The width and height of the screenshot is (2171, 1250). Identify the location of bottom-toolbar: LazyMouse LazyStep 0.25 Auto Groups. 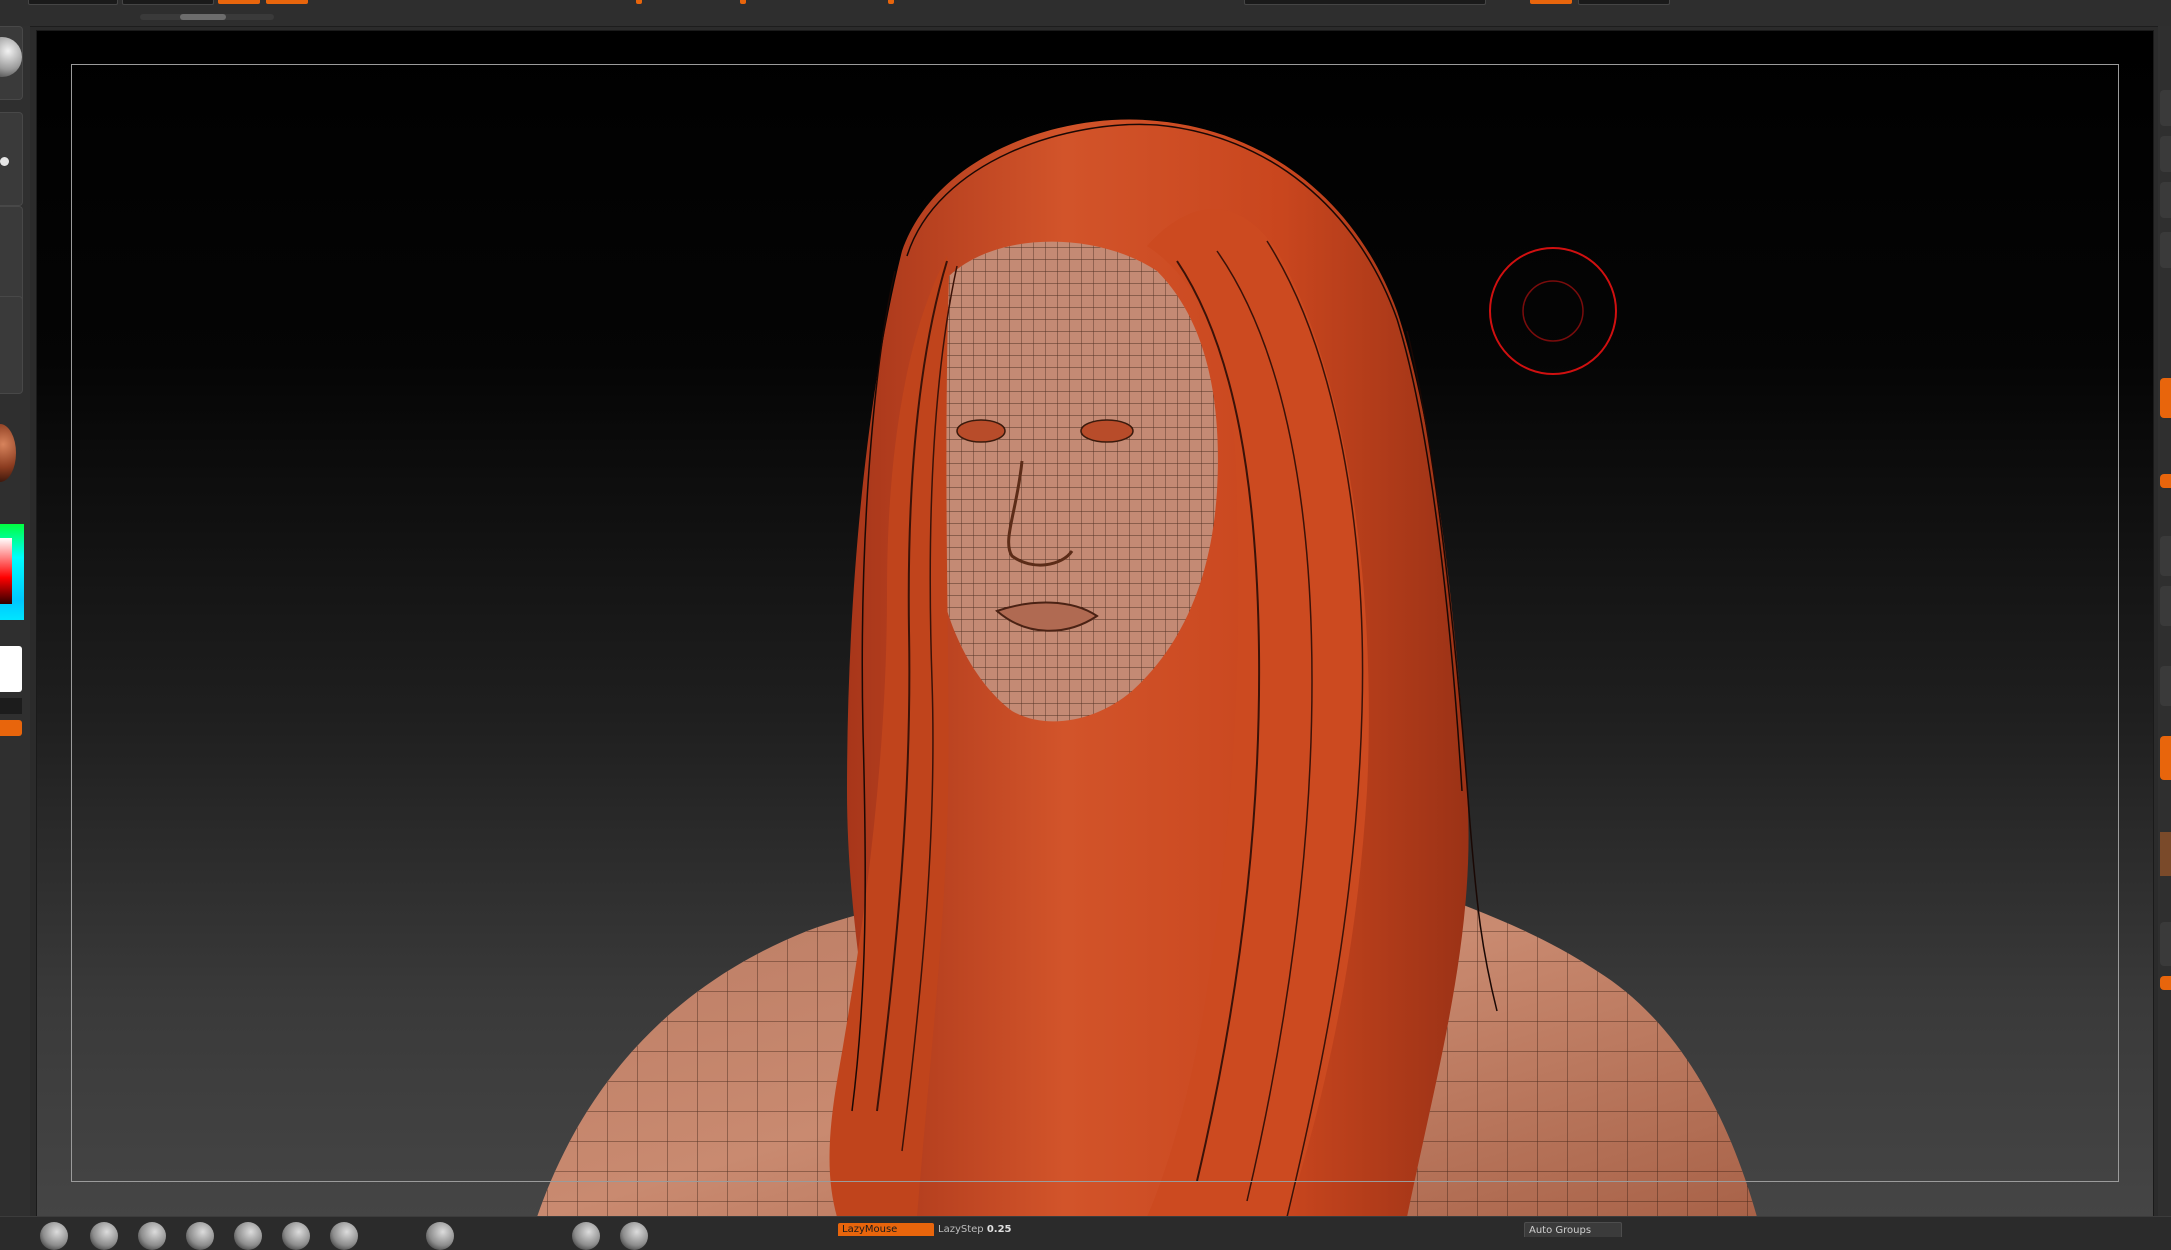
(1085, 1233).